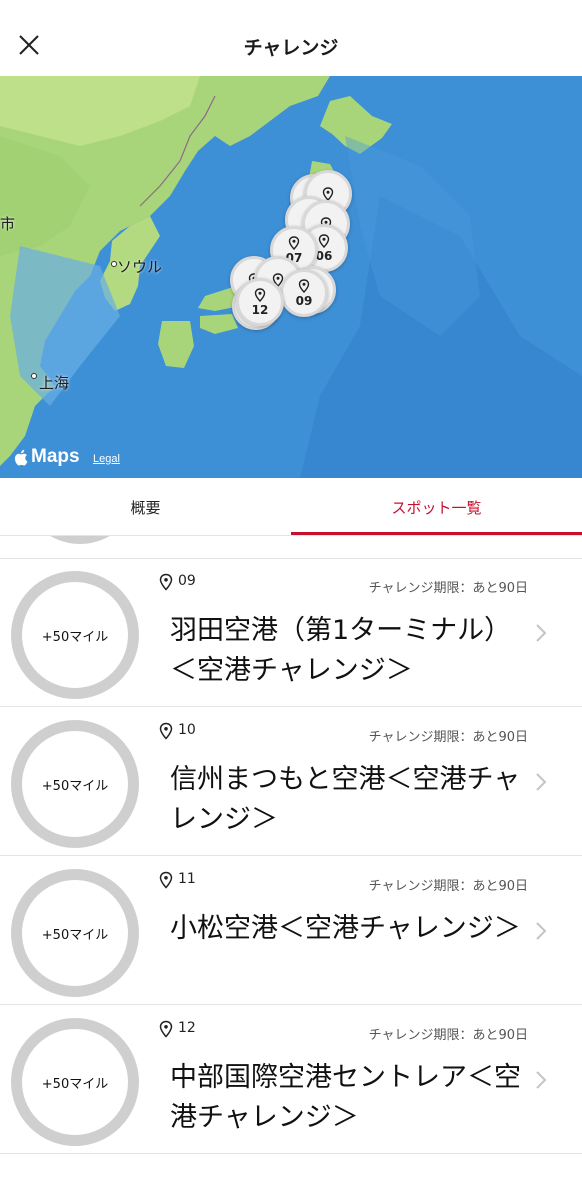 The height and width of the screenshot is (1199, 582). Describe the element at coordinates (80, 540) in the screenshot. I see `progress-ring` at that location.